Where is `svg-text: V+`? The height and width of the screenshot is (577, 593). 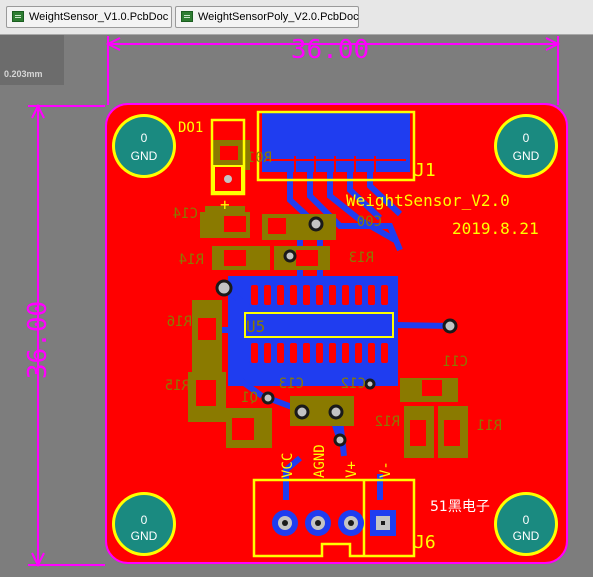 svg-text: V+ is located at coordinates (352, 469).